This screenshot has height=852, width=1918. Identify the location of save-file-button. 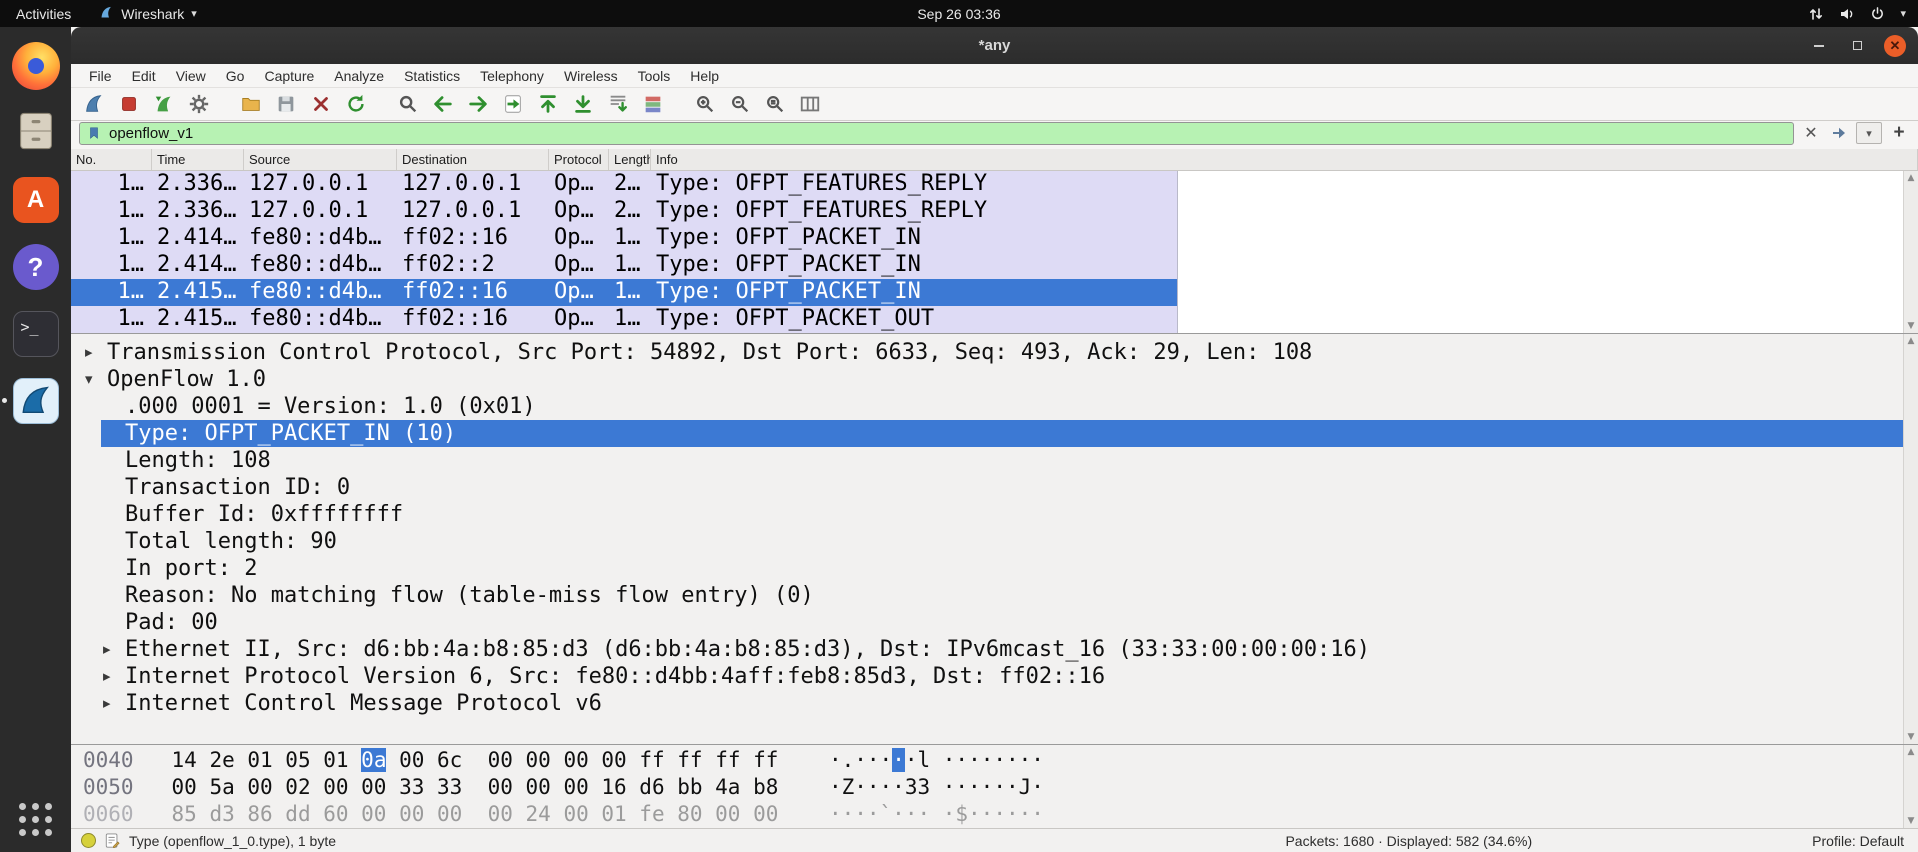
(286, 104).